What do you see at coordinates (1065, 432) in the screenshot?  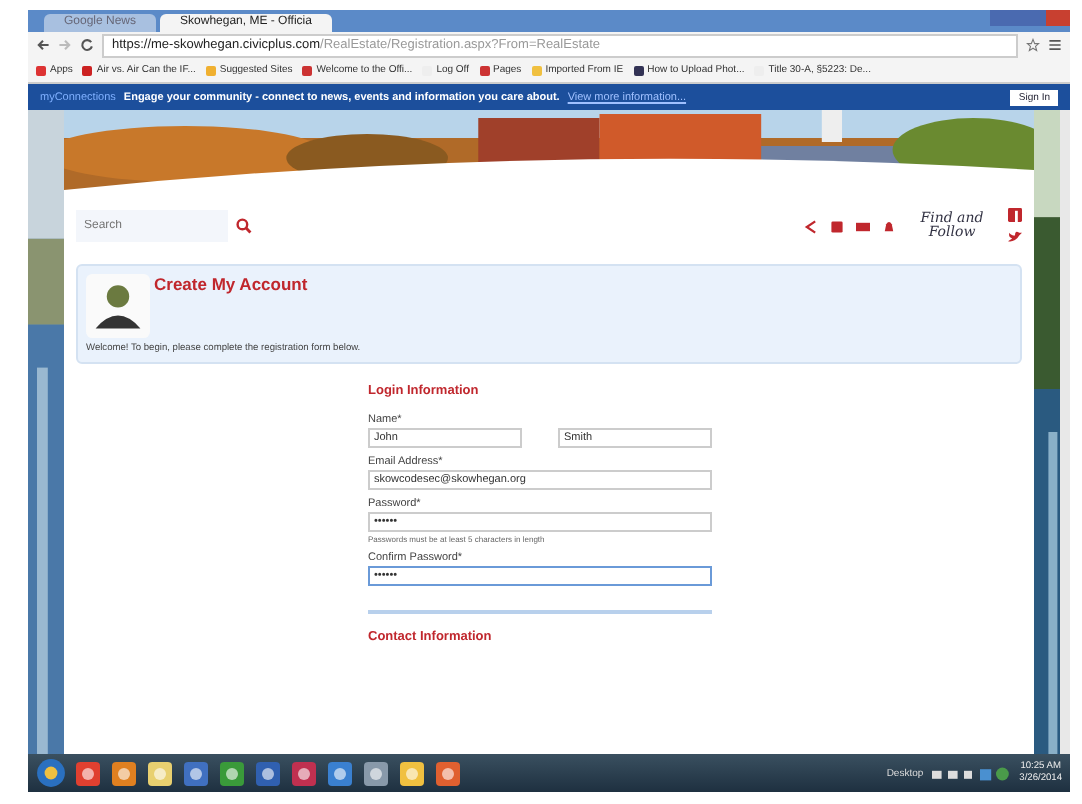 I see `scrollbar` at bounding box center [1065, 432].